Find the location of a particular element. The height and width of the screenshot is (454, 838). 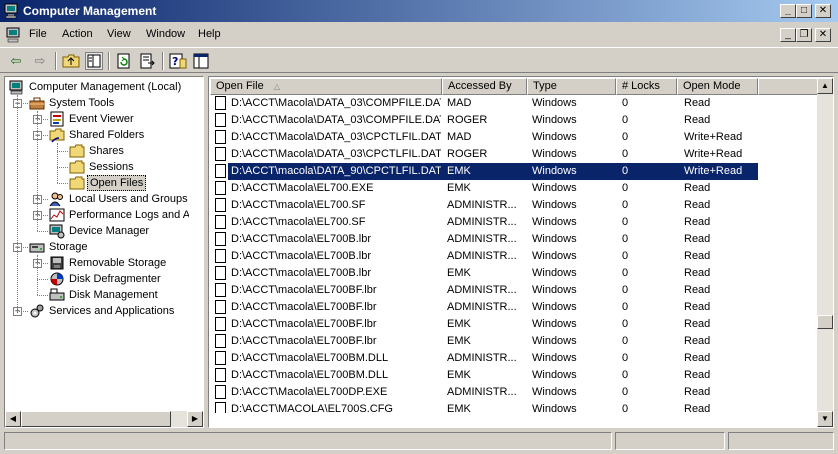

tree-item-system-tools: − System Tools is located at coordinates (97, 103).